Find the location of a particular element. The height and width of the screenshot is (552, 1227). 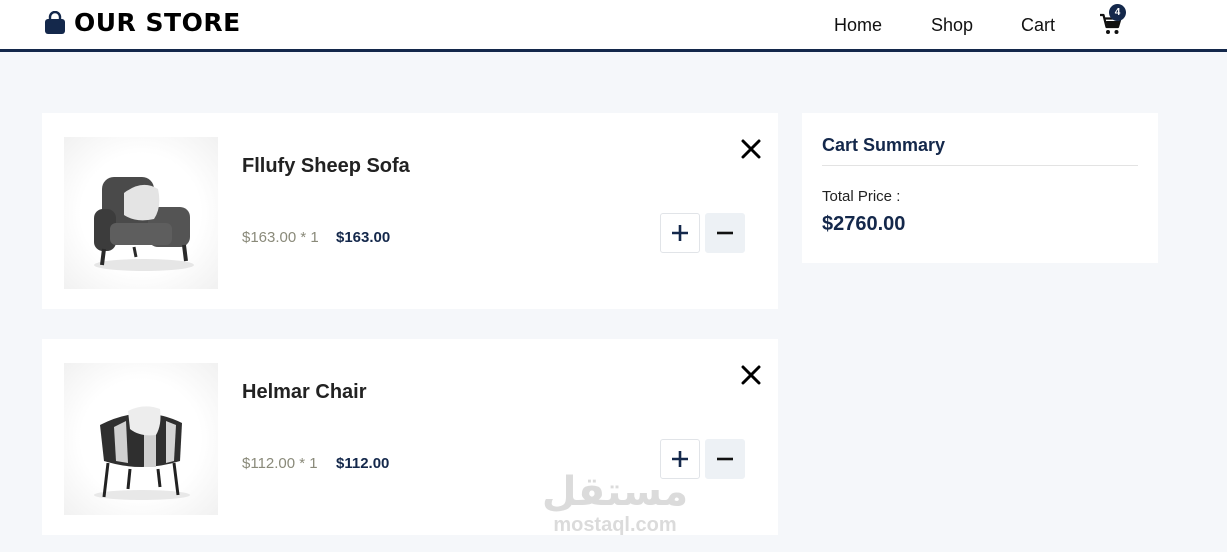

watermark: مستقل mostaql.com is located at coordinates (615, 503).